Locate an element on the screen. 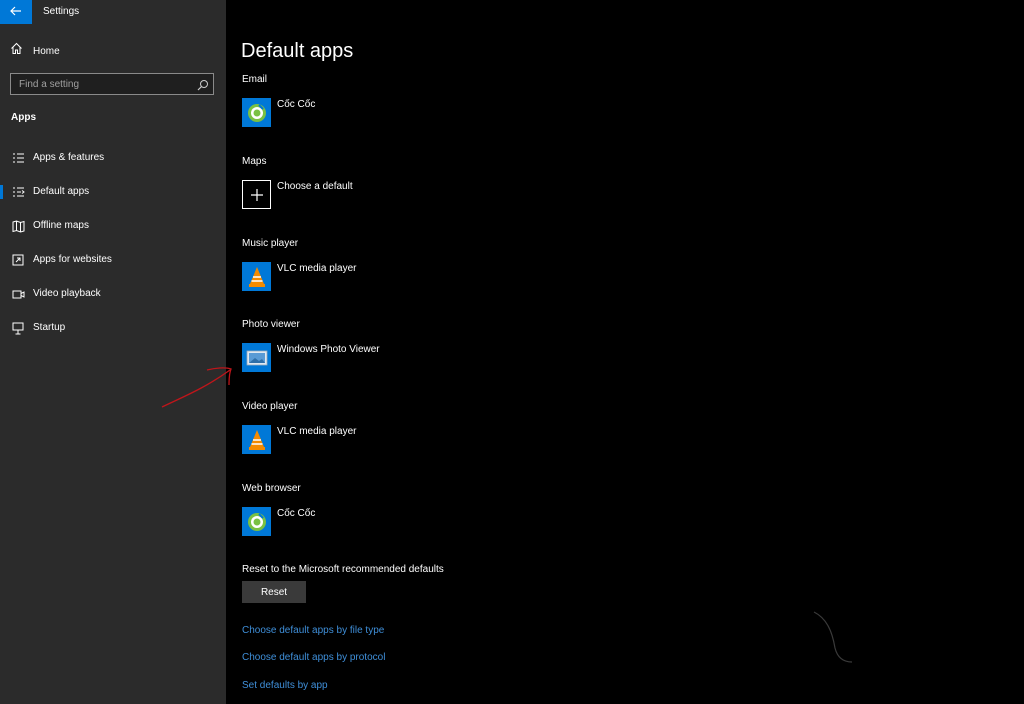 The image size is (1024, 704). title-bar: Settings is located at coordinates (113, 12).